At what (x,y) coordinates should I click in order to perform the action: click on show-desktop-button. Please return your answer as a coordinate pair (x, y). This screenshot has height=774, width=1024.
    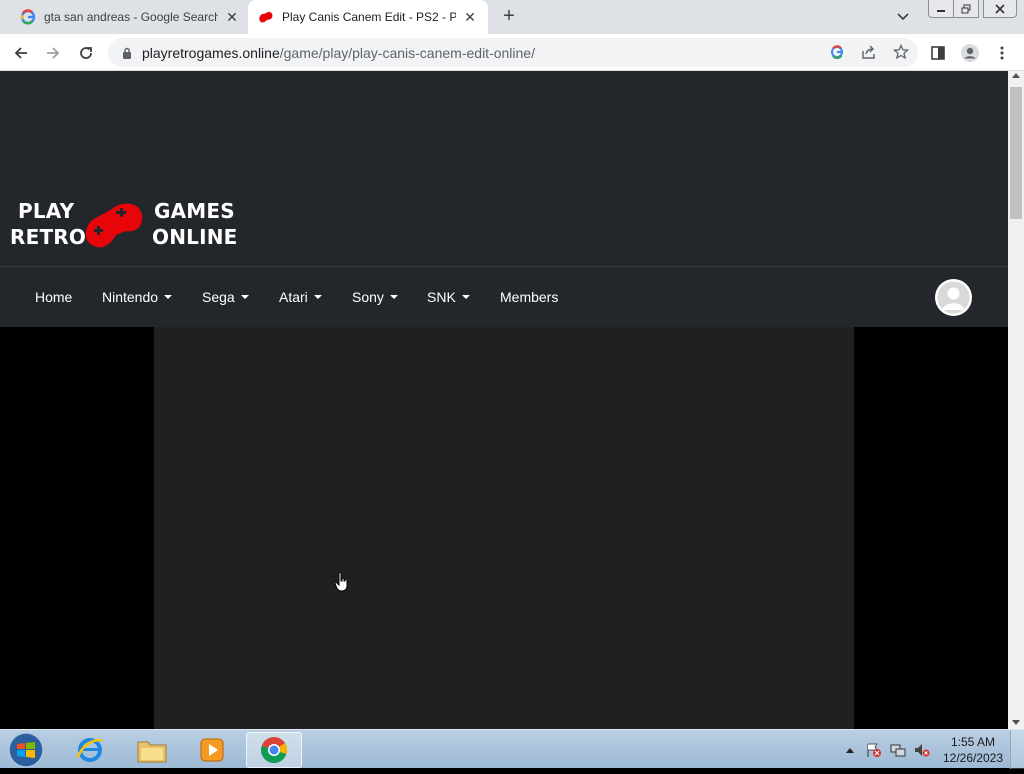
    Looking at the image, I should click on (1017, 749).